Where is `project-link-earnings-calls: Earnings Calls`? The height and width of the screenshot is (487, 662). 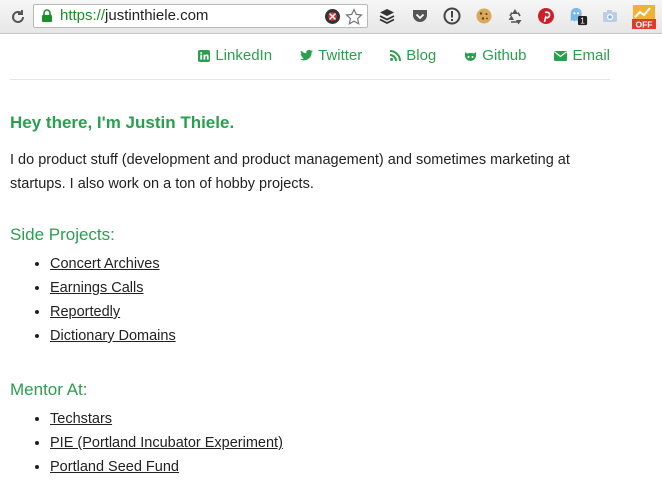
project-link-earnings-calls: Earnings Calls is located at coordinates (97, 288).